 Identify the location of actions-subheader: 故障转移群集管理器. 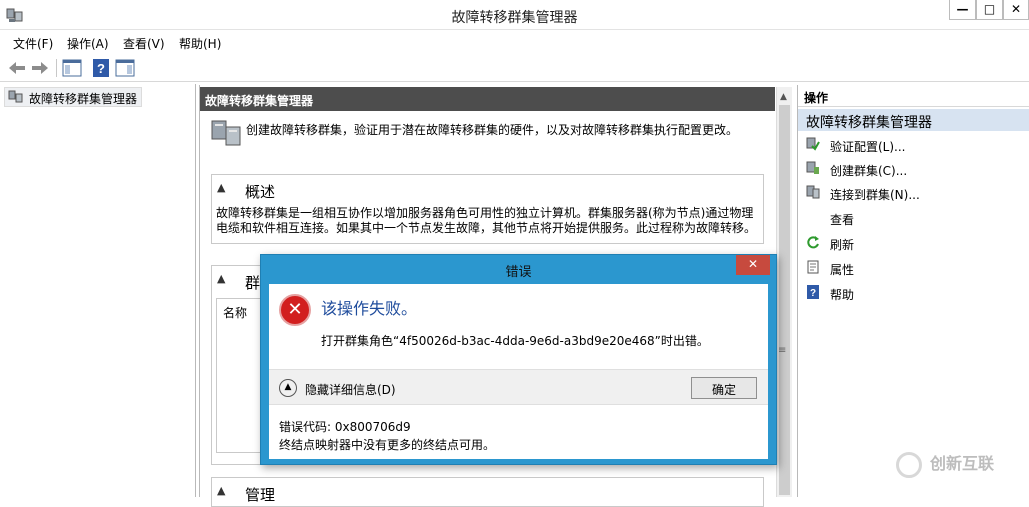
(913, 120).